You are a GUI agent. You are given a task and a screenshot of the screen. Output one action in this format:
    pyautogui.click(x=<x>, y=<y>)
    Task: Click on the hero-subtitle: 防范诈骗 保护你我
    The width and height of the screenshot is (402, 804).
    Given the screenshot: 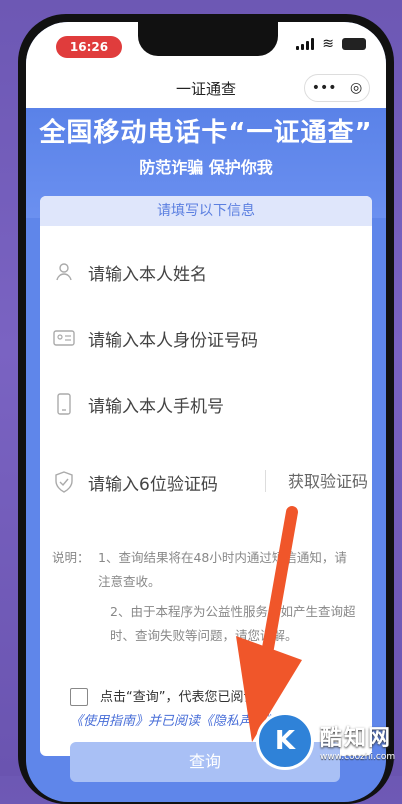 What is the action you would take?
    pyautogui.click(x=206, y=167)
    